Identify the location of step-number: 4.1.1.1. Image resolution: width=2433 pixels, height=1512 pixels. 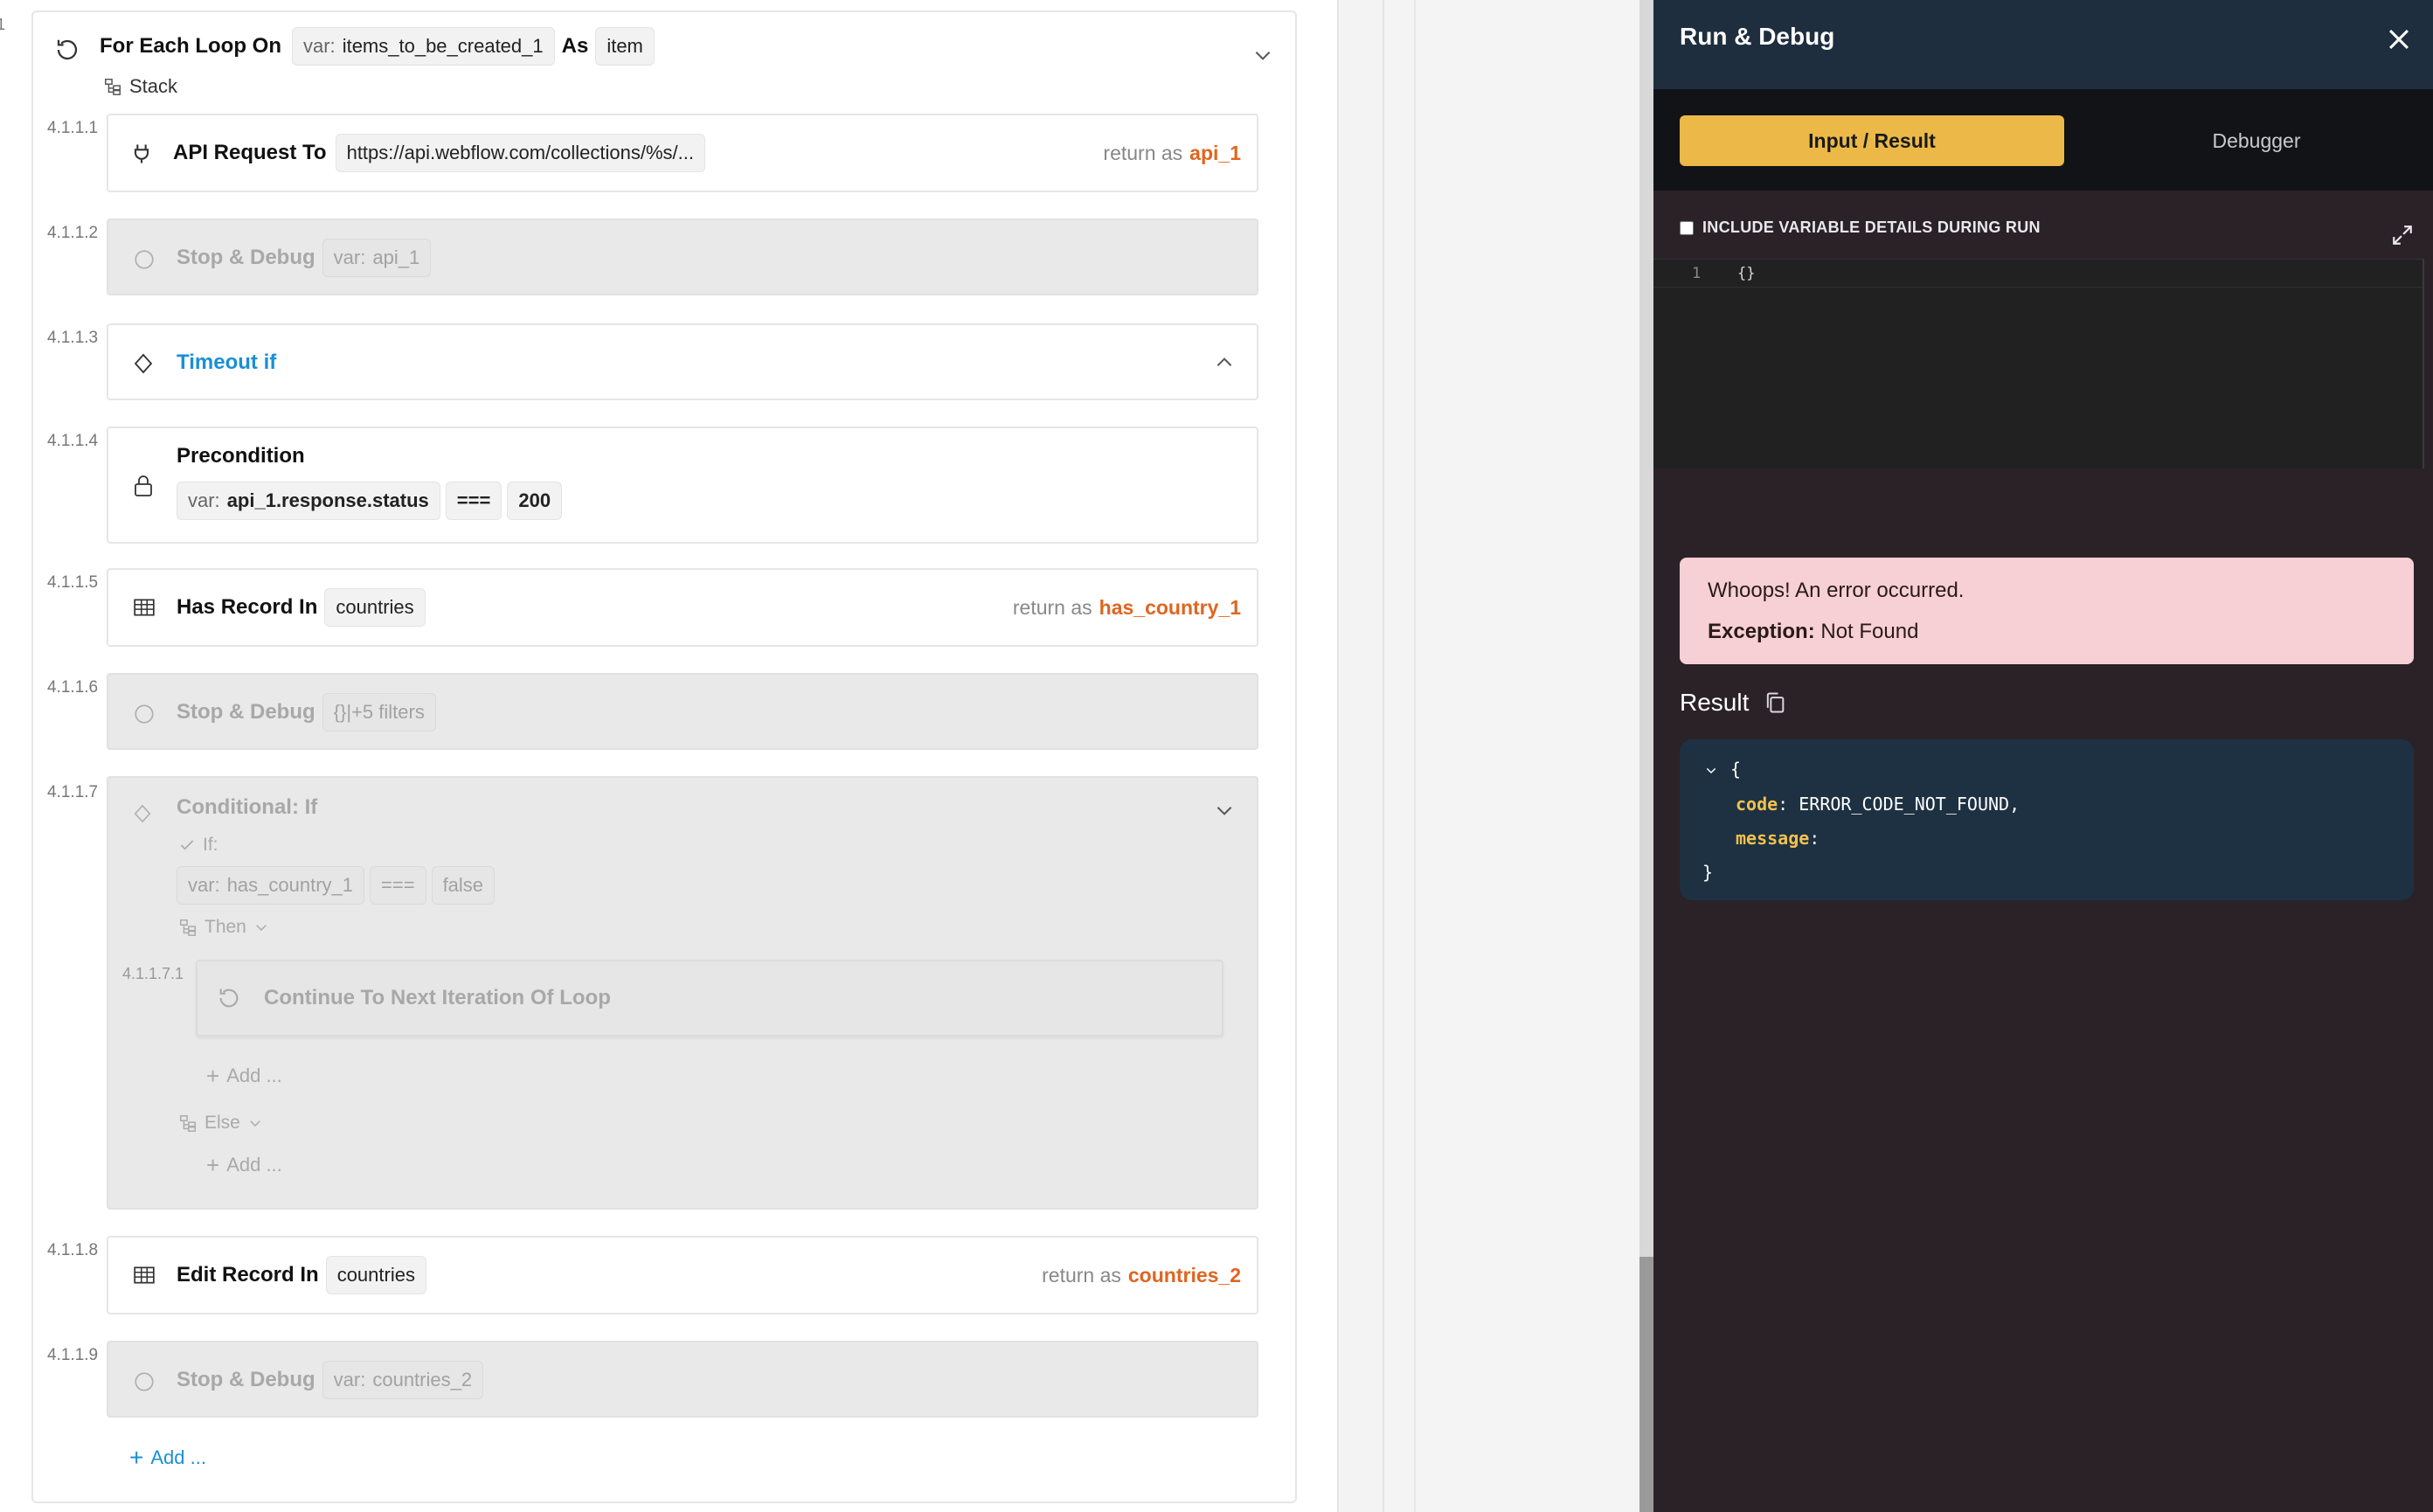
(73, 128).